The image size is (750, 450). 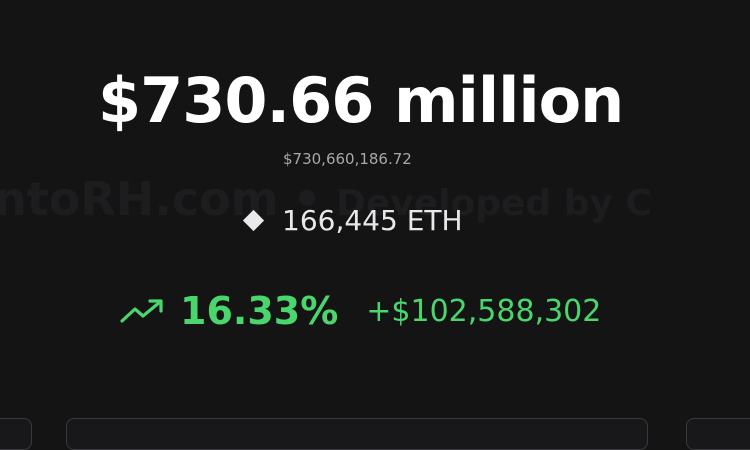 What do you see at coordinates (372, 220) in the screenshot?
I see `eth-amount: 166,445 ETH` at bounding box center [372, 220].